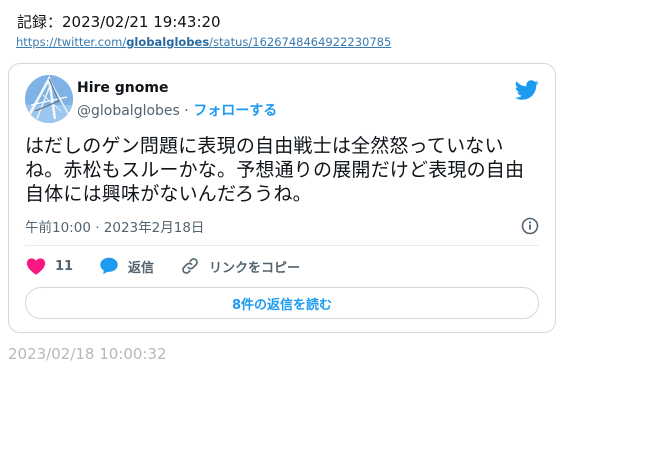 The image size is (660, 459). I want to click on author-name: Hire gnome, so click(122, 88).